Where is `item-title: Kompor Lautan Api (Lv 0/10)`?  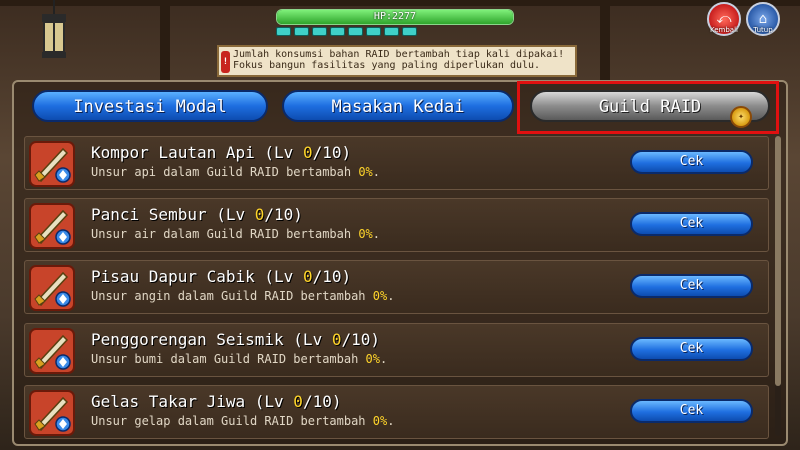
item-title: Kompor Lautan Api (Lv 0/10) is located at coordinates (221, 152).